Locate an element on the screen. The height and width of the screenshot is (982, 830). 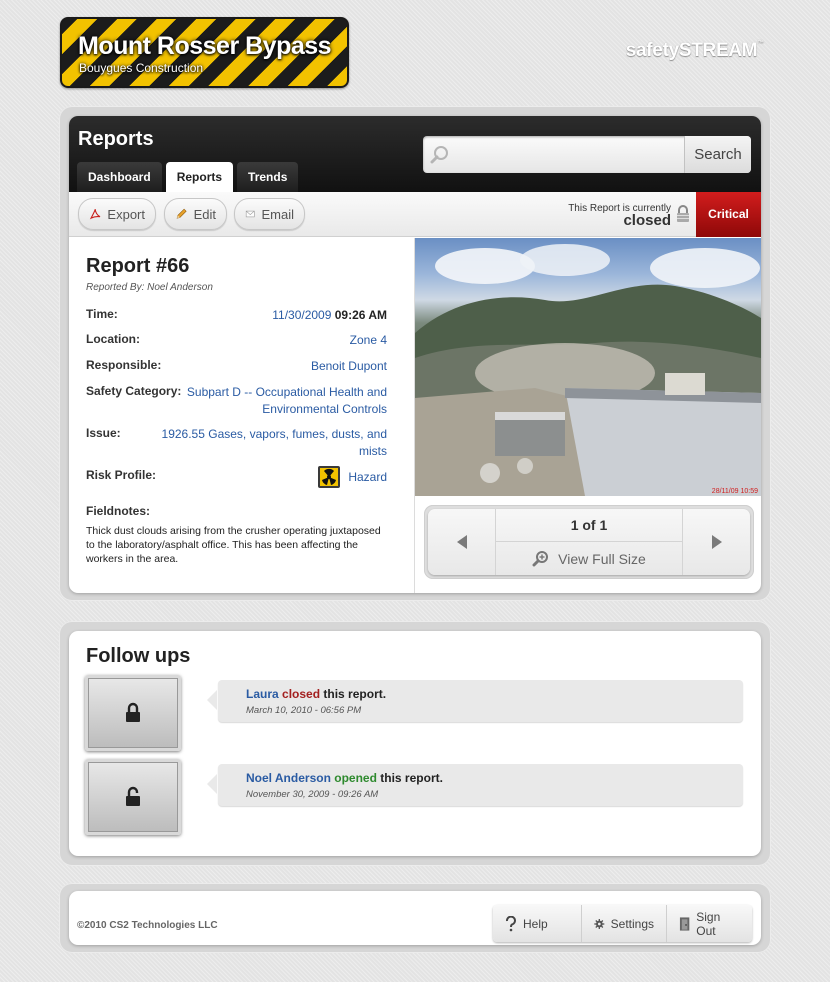
gear-icon is located at coordinates (599, 923).